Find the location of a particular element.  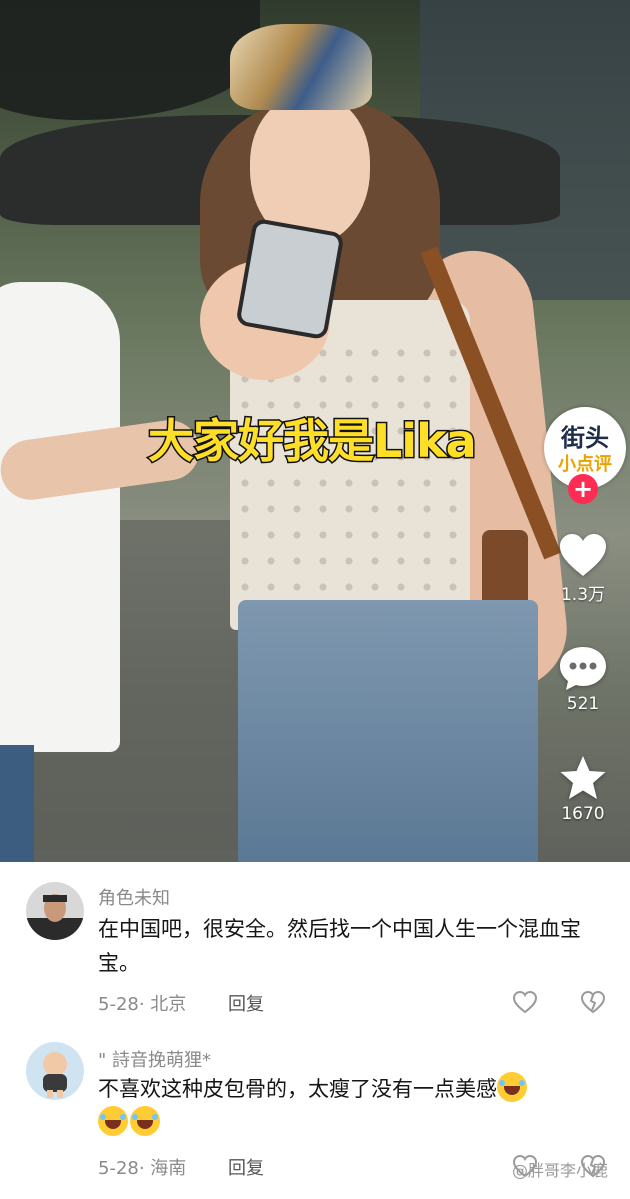

like-action: 1.3万 is located at coordinates (583, 568).